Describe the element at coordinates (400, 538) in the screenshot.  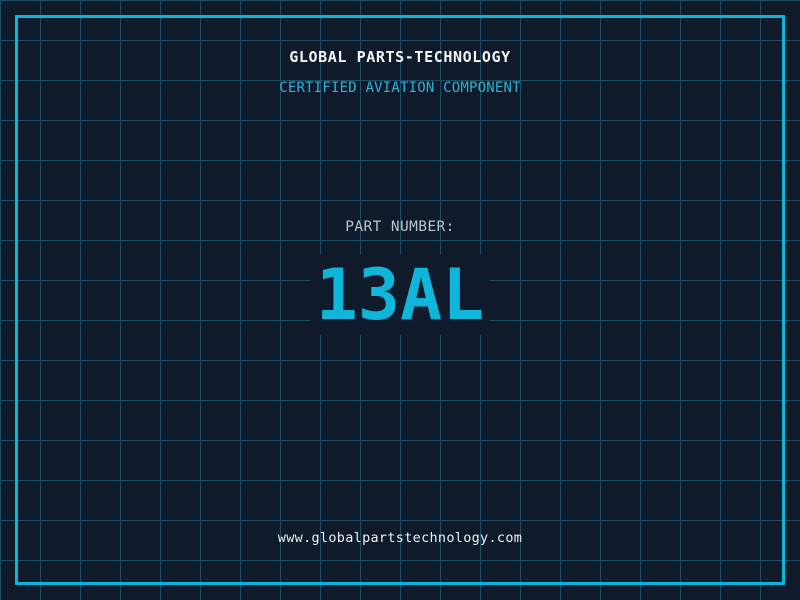
I see `footer-url: www.globalpartstechnology.com` at that location.